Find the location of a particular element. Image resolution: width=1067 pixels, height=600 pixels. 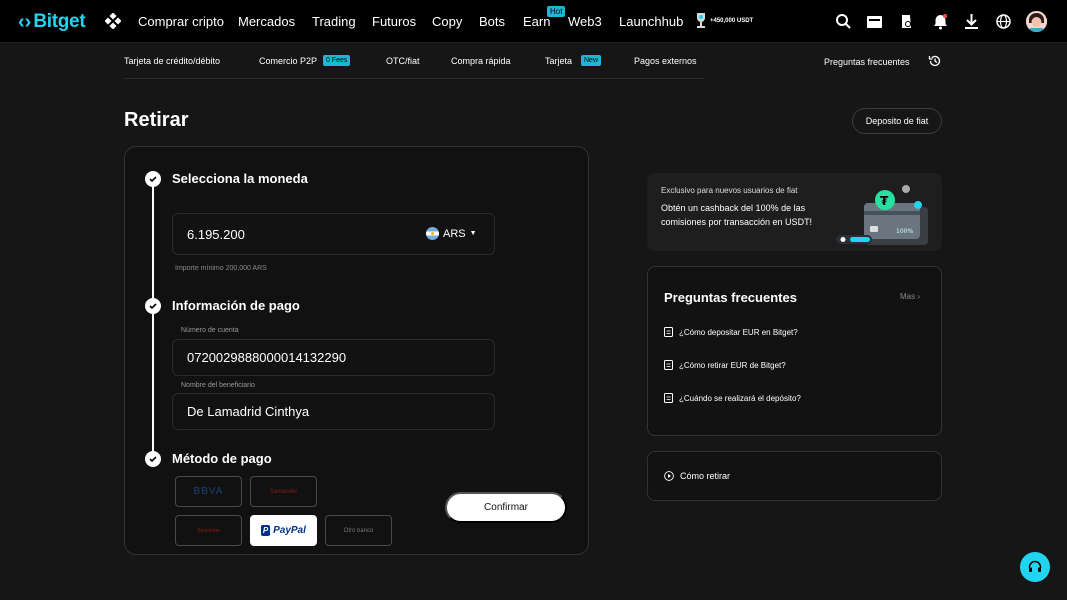

subnav-divider is located at coordinates (414, 78).